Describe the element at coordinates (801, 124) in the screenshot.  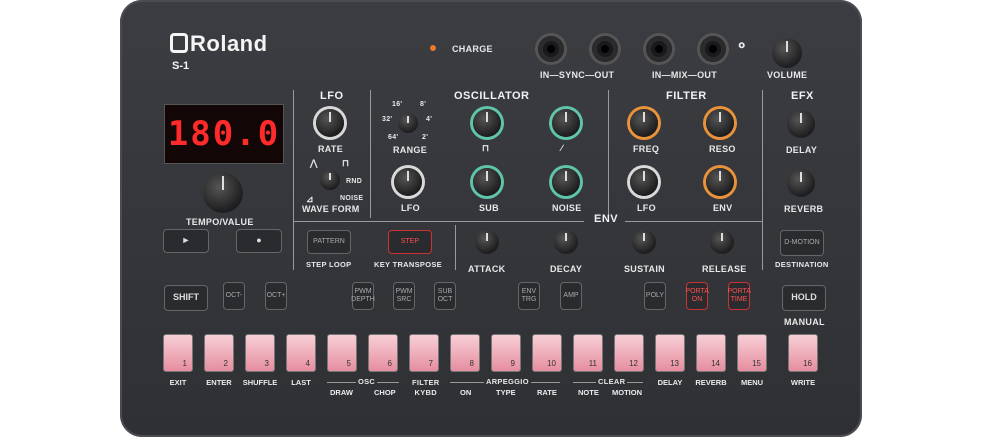
I see `delay-knob` at that location.